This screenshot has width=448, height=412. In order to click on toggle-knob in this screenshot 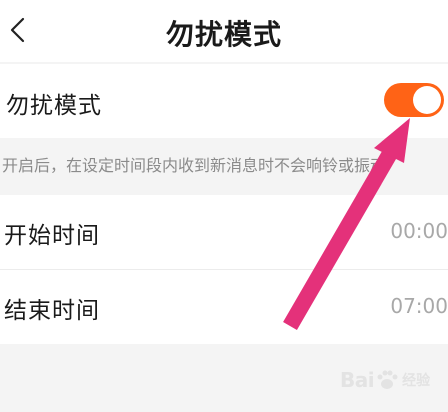, I will do `click(427, 100)`.